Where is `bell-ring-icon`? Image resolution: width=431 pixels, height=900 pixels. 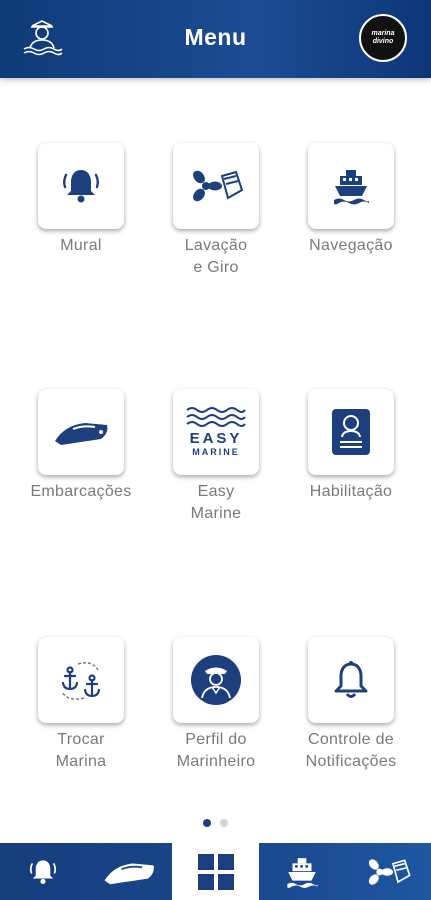
bell-ring-icon is located at coordinates (81, 186).